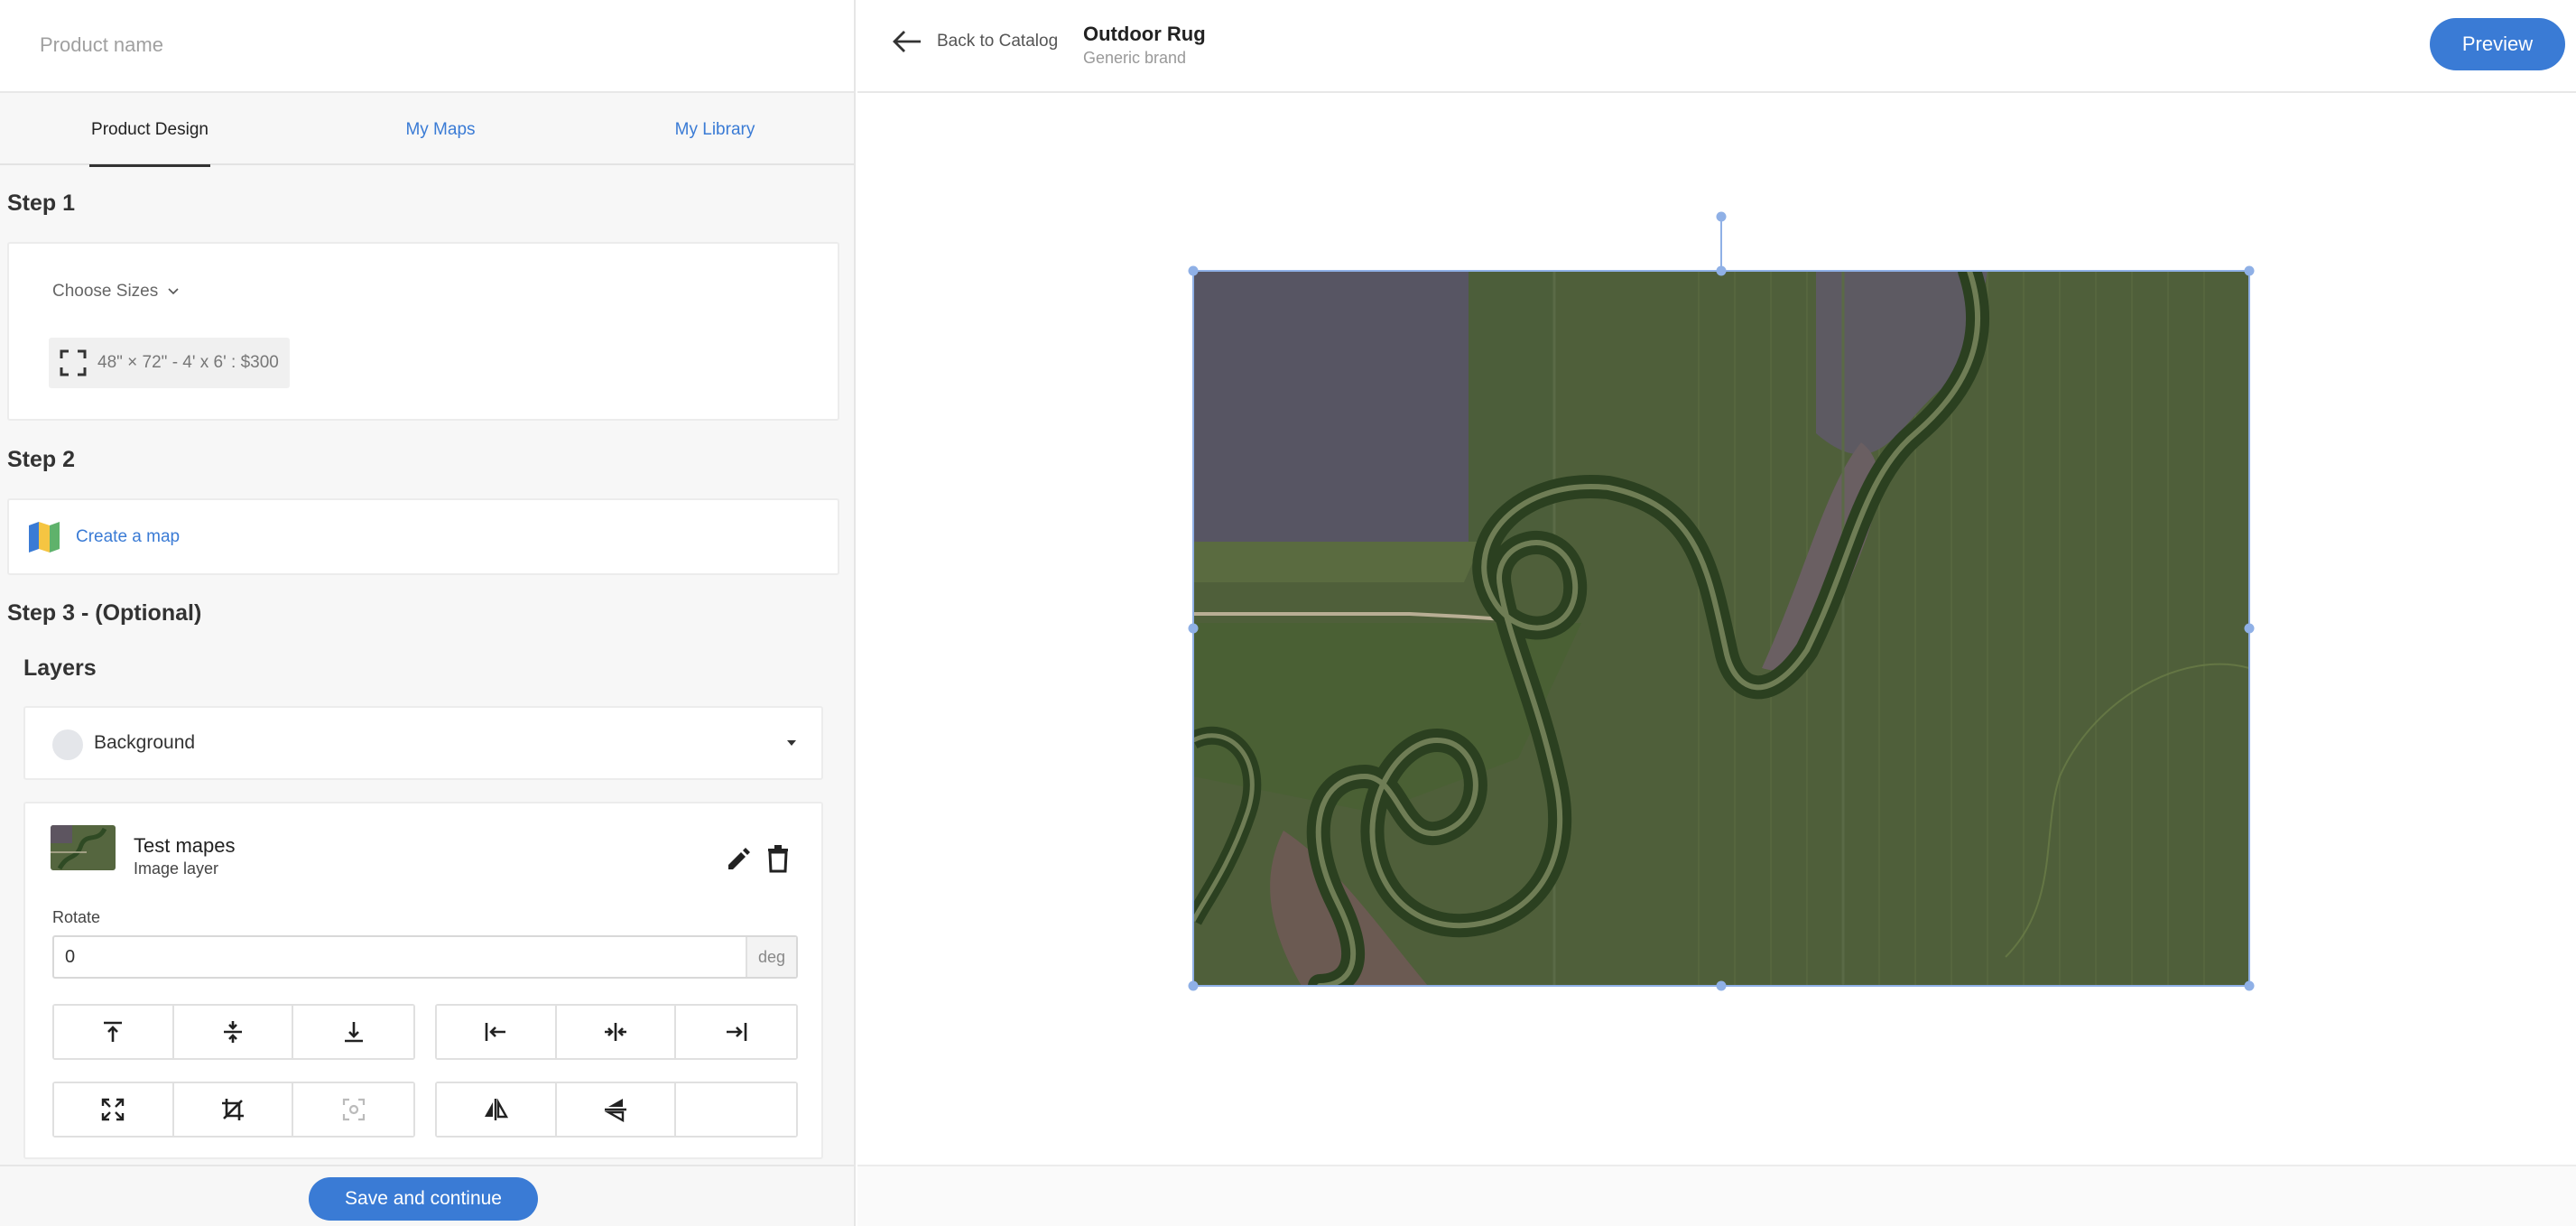 The image size is (2576, 1226). Describe the element at coordinates (1716, 1196) in the screenshot. I see `right-footer` at that location.